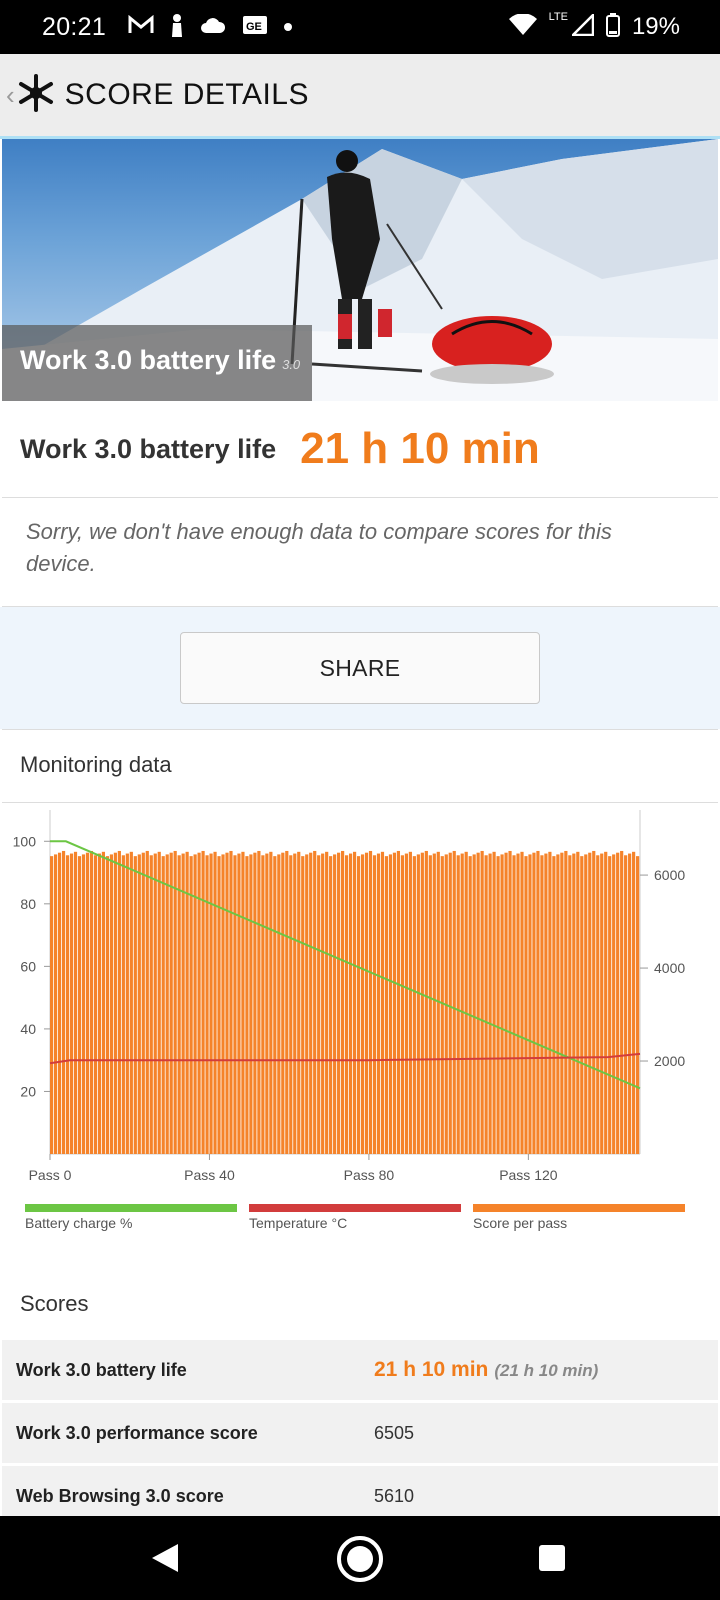 Image resolution: width=720 pixels, height=1600 pixels. I want to click on score-name: Work 3.0 performance score, so click(137, 1432).